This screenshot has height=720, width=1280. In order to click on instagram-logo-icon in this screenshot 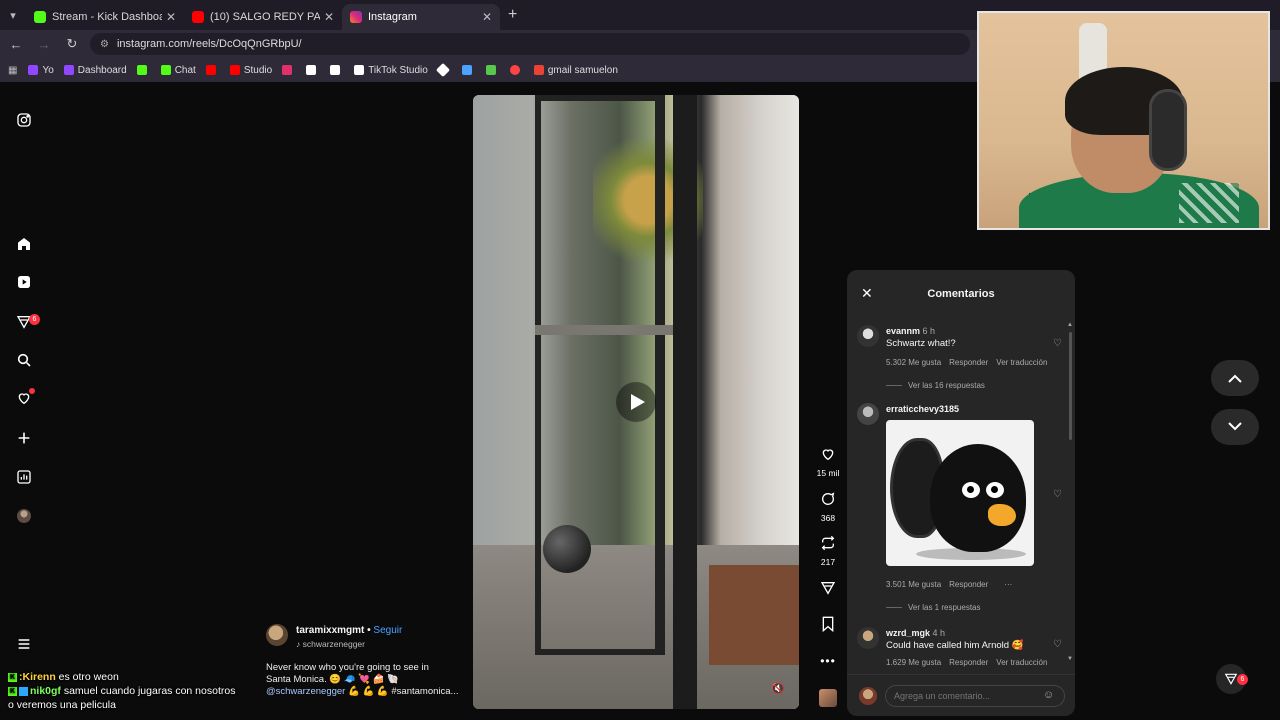, I will do `click(24, 120)`.